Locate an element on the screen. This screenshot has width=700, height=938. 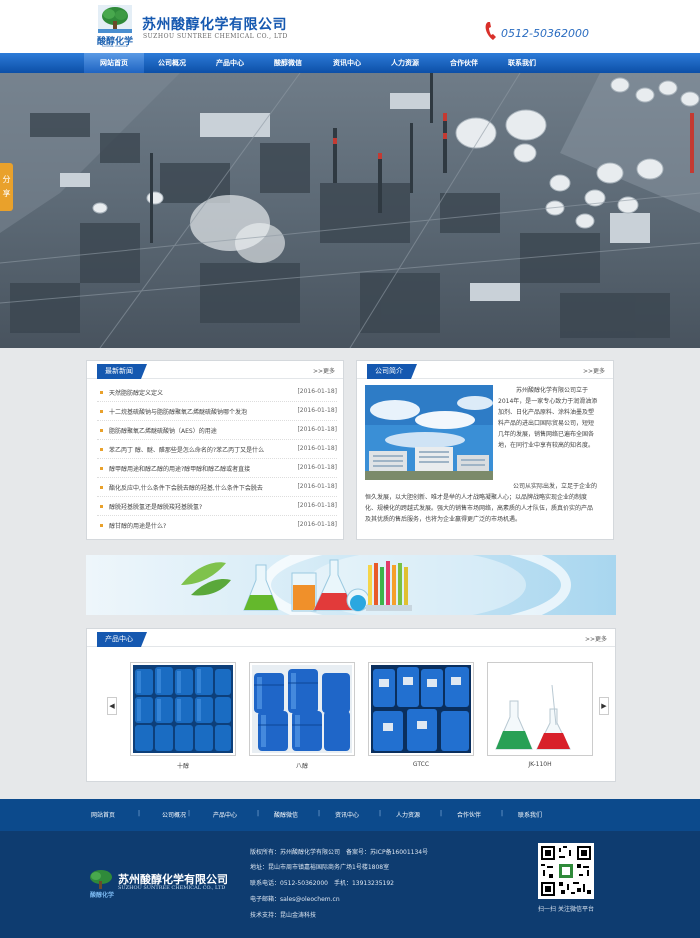
list-item: 十二烷基硫酸钠与脂肪醇聚氧乙烯醚硫酸钠哪个发泡 [2016-01-18] is located at coordinates (217, 411).